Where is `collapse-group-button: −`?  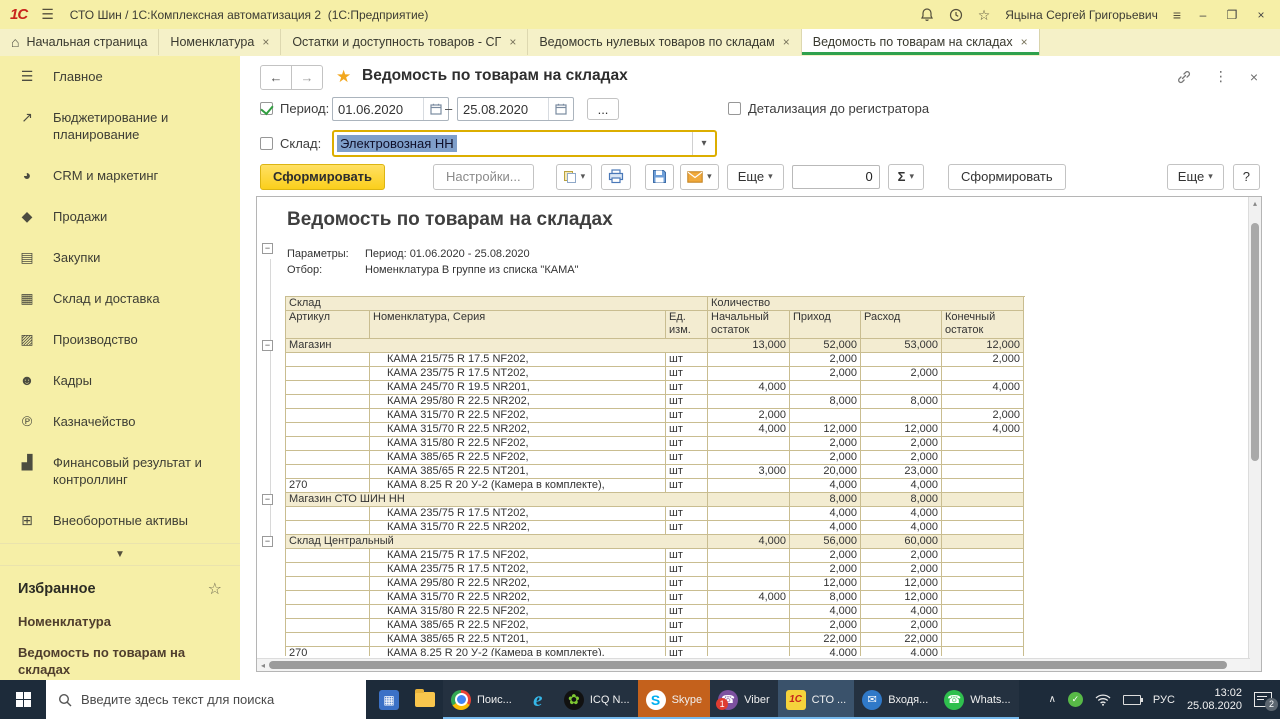
collapse-group-button: − is located at coordinates (267, 345).